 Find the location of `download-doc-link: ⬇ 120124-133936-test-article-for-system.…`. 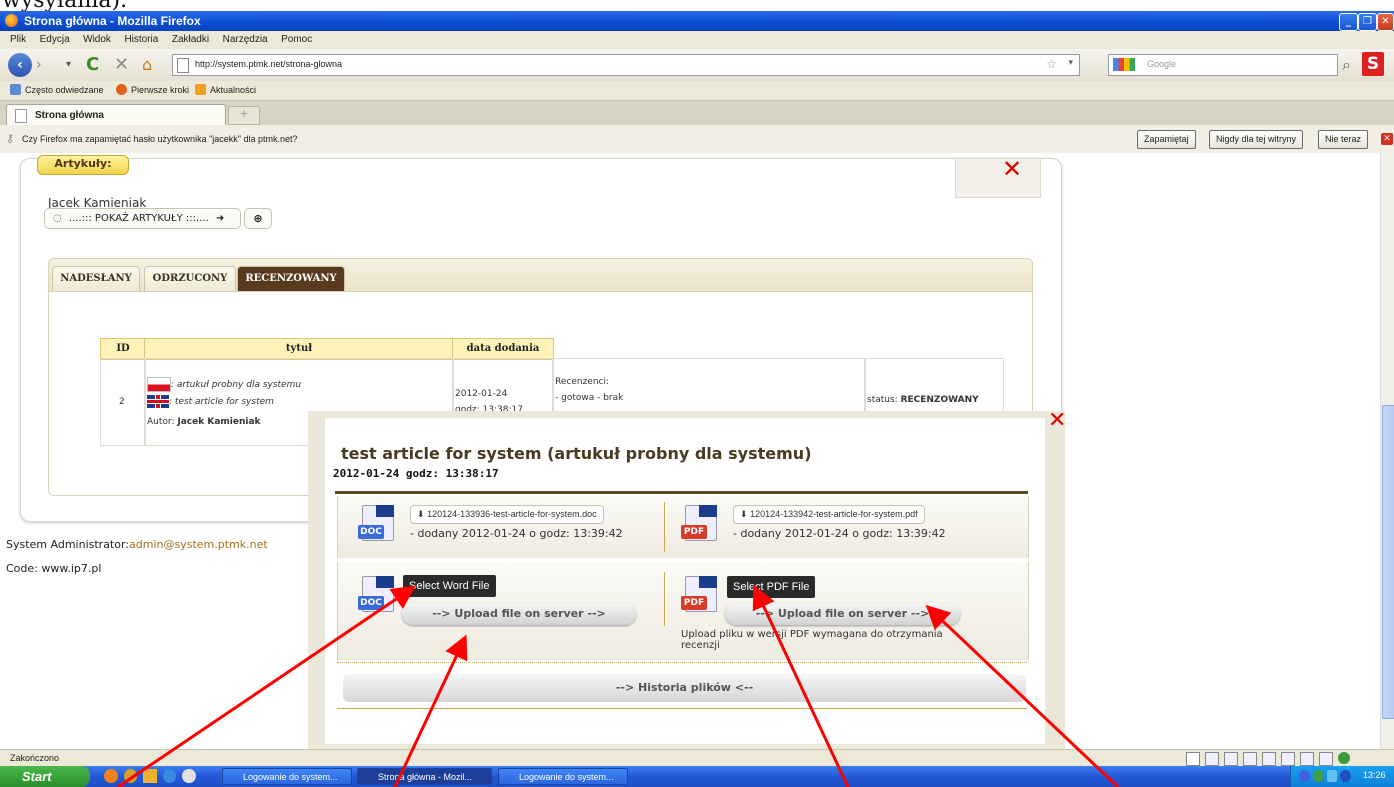

download-doc-link: ⬇ 120124-133936-test-article-for-system.… is located at coordinates (507, 514).